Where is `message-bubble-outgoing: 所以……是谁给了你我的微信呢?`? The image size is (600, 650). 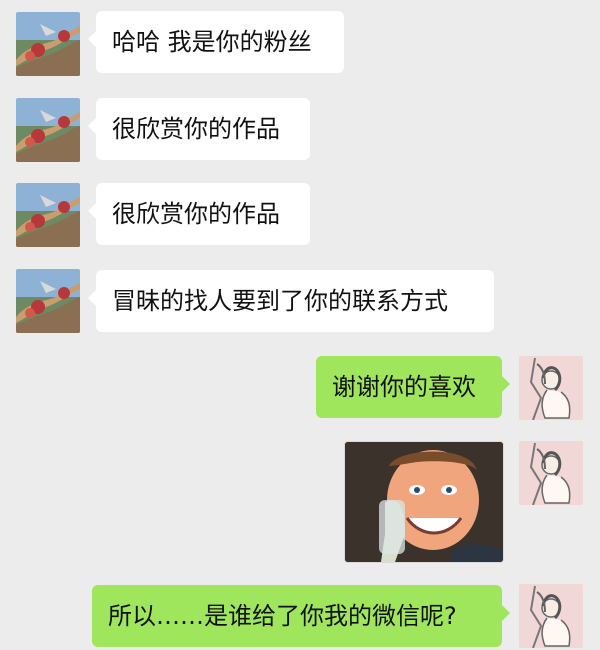 message-bubble-outgoing: 所以……是谁给了你我的微信呢? is located at coordinates (301, 616).